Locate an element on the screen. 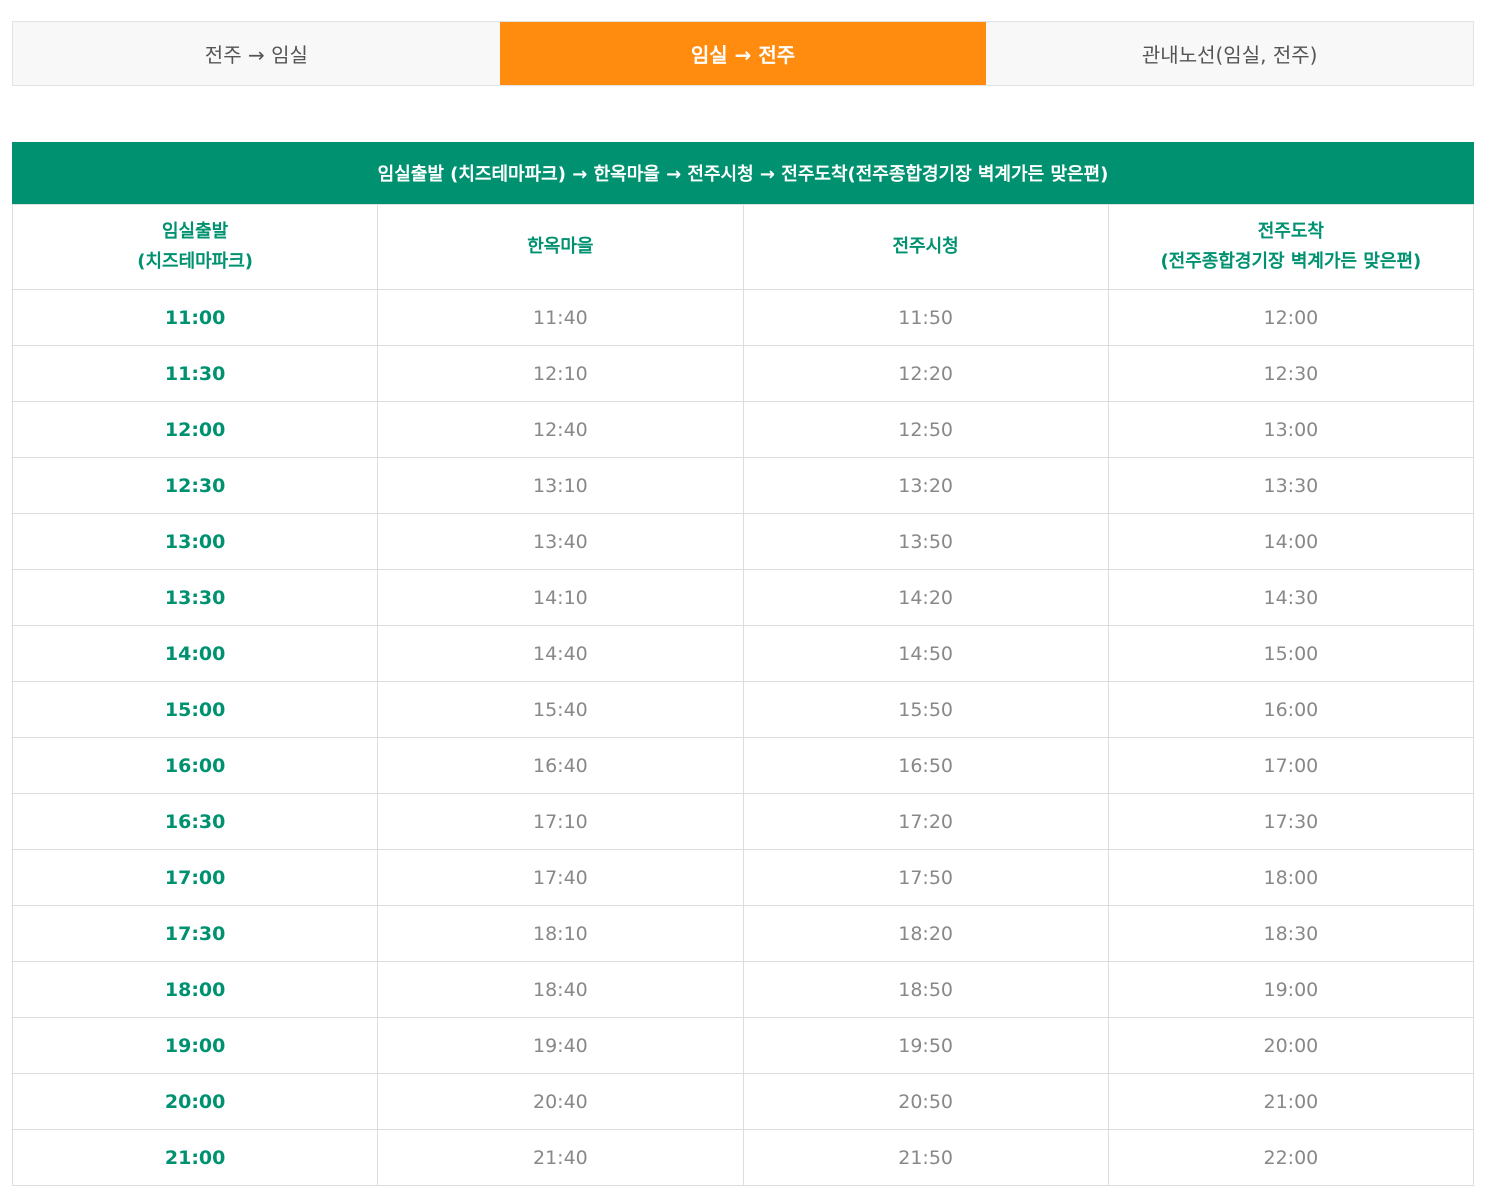 This screenshot has height=1204, width=1488. time-jeonju-city-hall: 13:20 is located at coordinates (925, 485).